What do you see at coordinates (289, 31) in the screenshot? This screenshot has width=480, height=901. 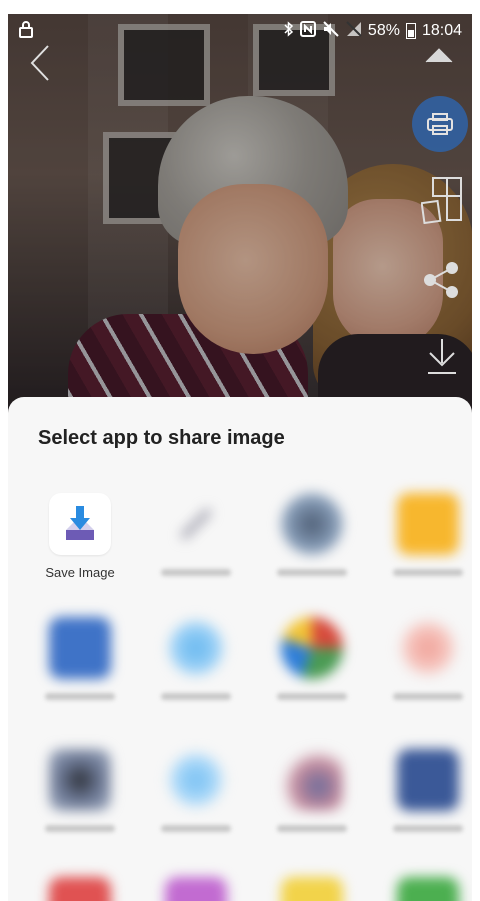 I see `bluetooth-icon` at bounding box center [289, 31].